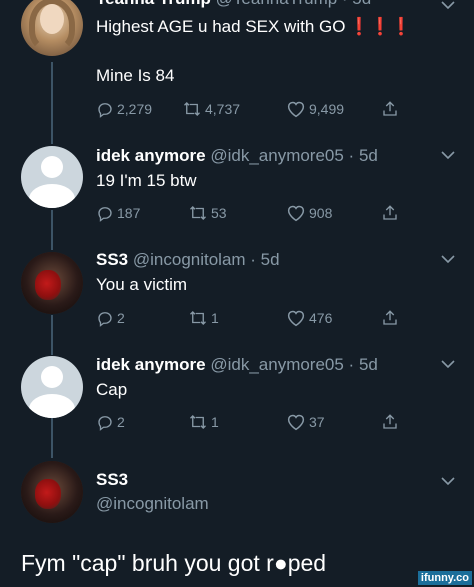 The height and width of the screenshot is (587, 474). What do you see at coordinates (52, 19) in the screenshot?
I see `avatar-face` at bounding box center [52, 19].